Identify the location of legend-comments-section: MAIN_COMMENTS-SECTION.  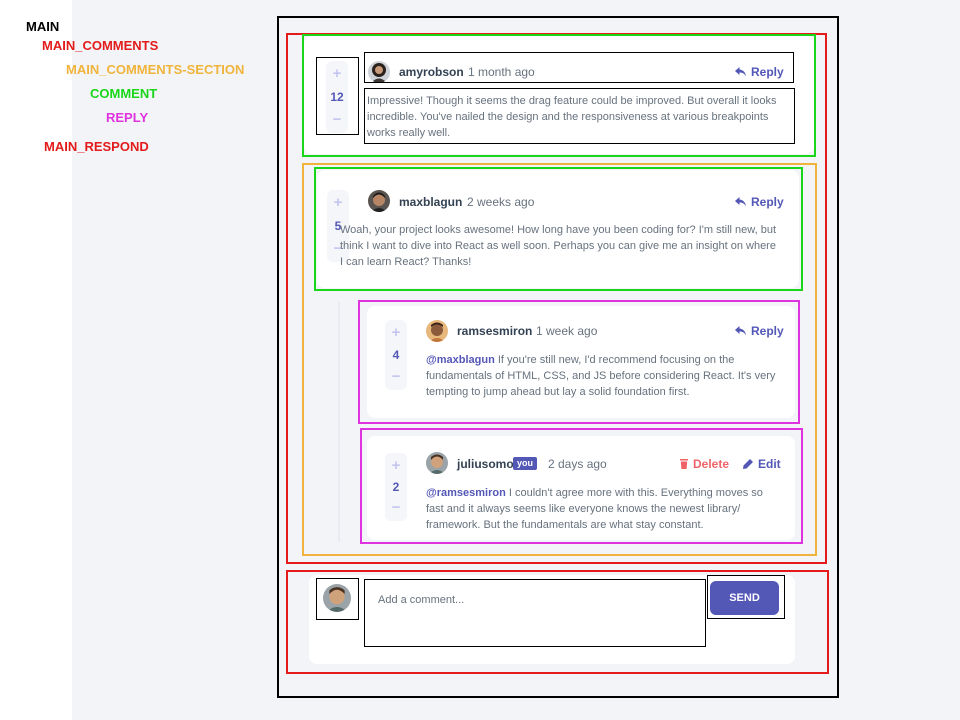
(155, 69).